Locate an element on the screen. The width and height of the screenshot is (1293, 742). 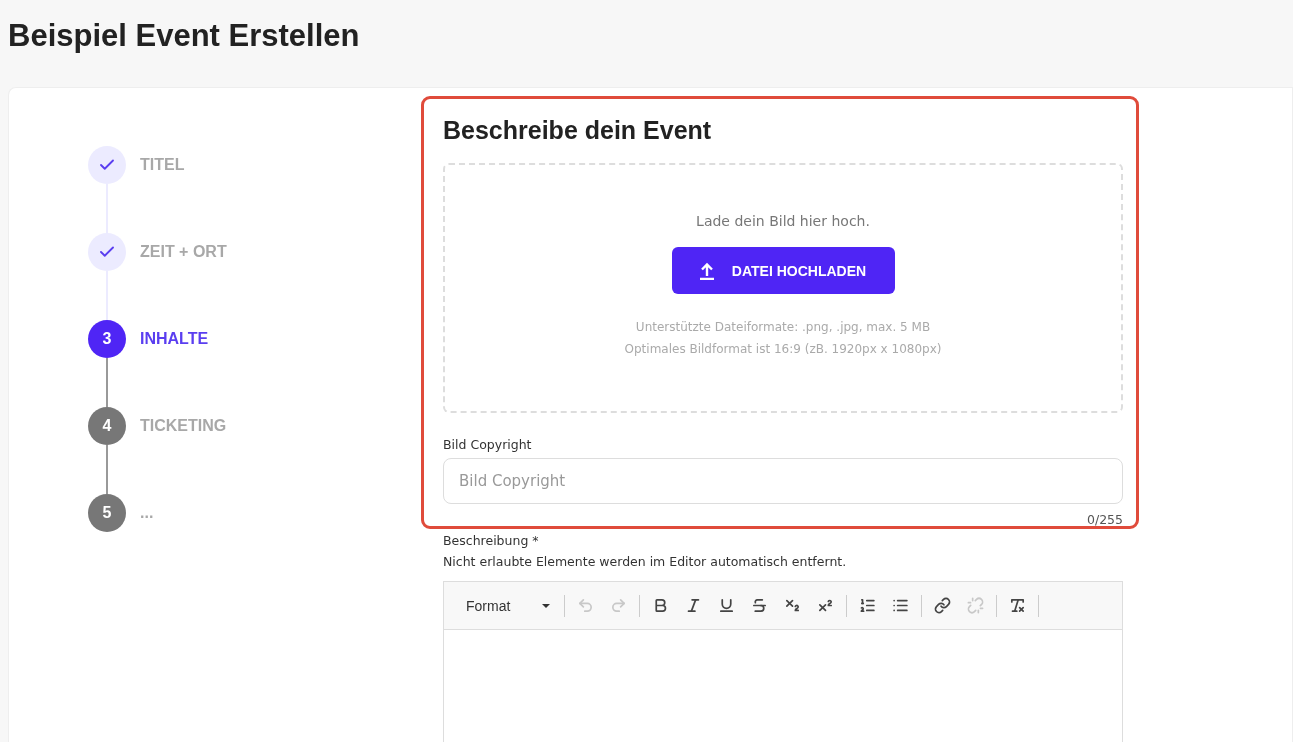
caret-icon is located at coordinates (546, 605).